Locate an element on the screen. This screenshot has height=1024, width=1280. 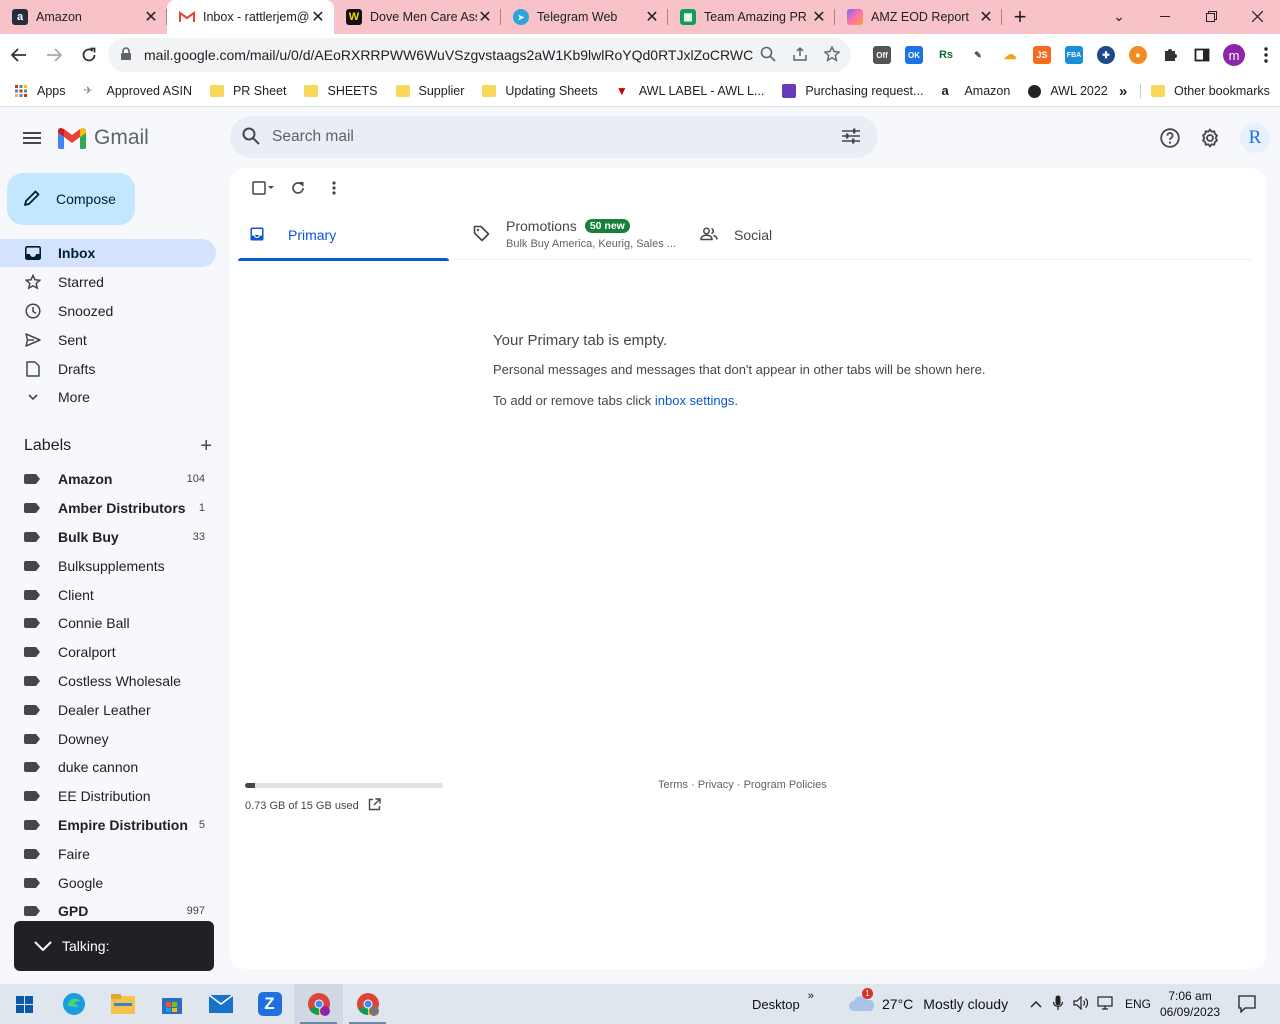
more-options-button is located at coordinates (334, 188).